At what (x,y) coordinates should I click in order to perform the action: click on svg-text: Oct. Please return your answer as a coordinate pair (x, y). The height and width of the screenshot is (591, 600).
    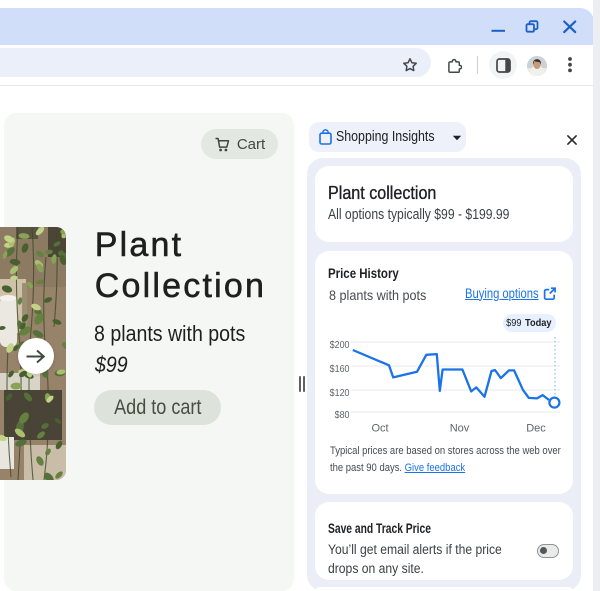
    Looking at the image, I should click on (379, 429).